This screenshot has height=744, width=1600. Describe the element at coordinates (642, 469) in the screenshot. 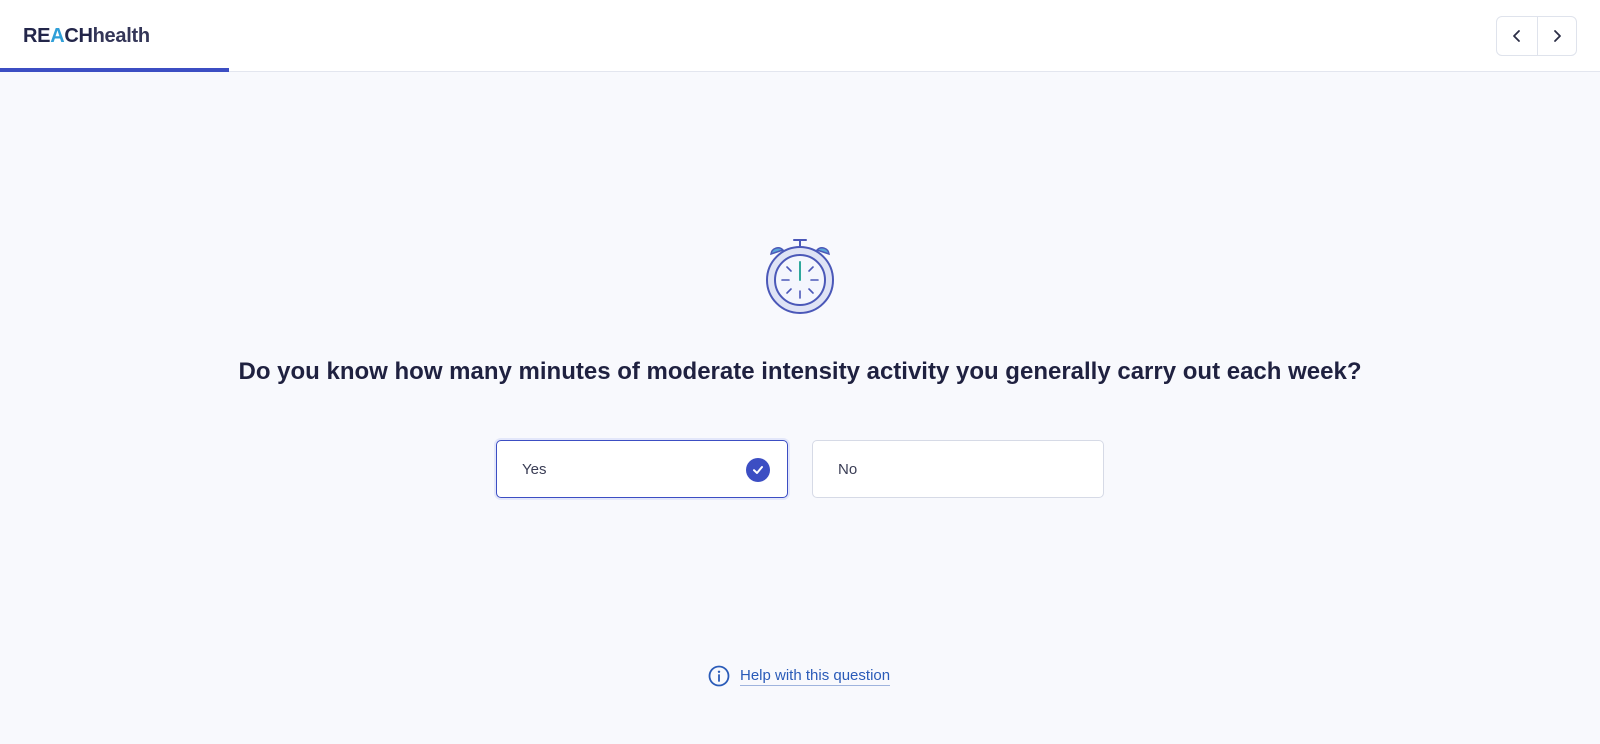

I see `answer-option-yes: Yes` at that location.